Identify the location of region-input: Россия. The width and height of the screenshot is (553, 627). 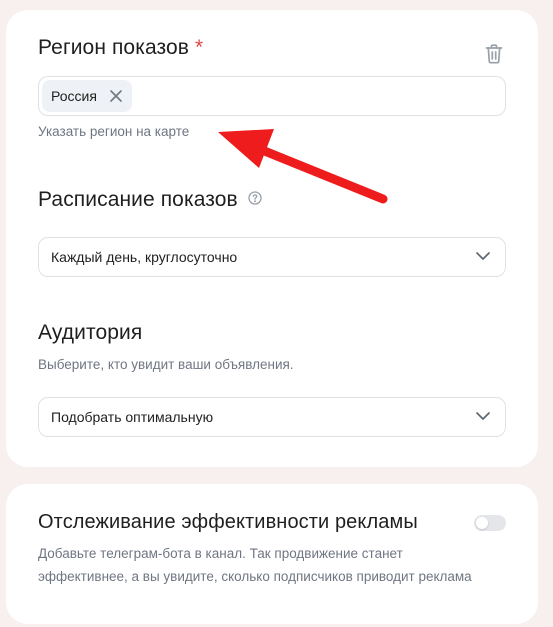
(272, 96).